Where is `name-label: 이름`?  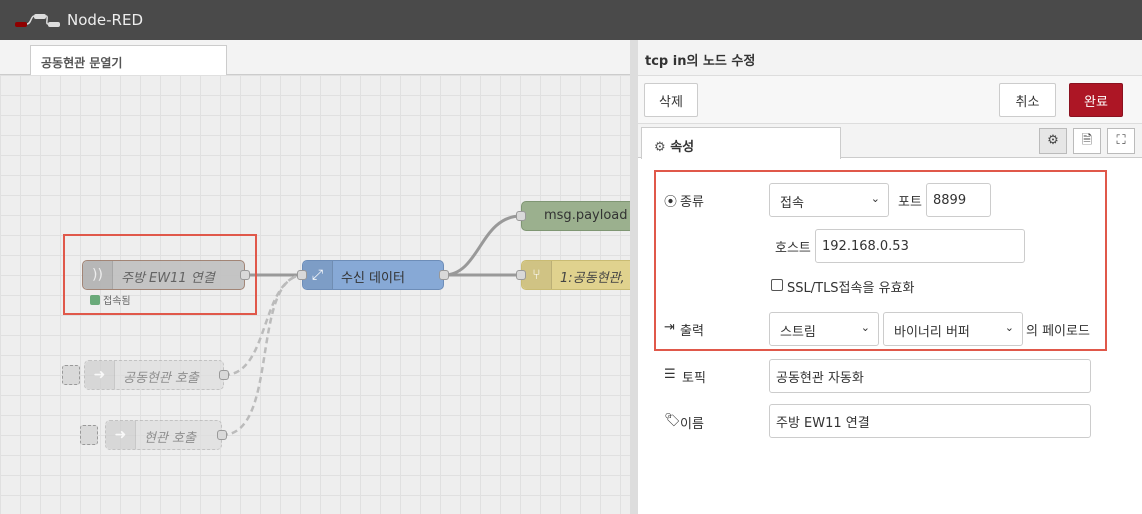 name-label: 이름 is located at coordinates (692, 424).